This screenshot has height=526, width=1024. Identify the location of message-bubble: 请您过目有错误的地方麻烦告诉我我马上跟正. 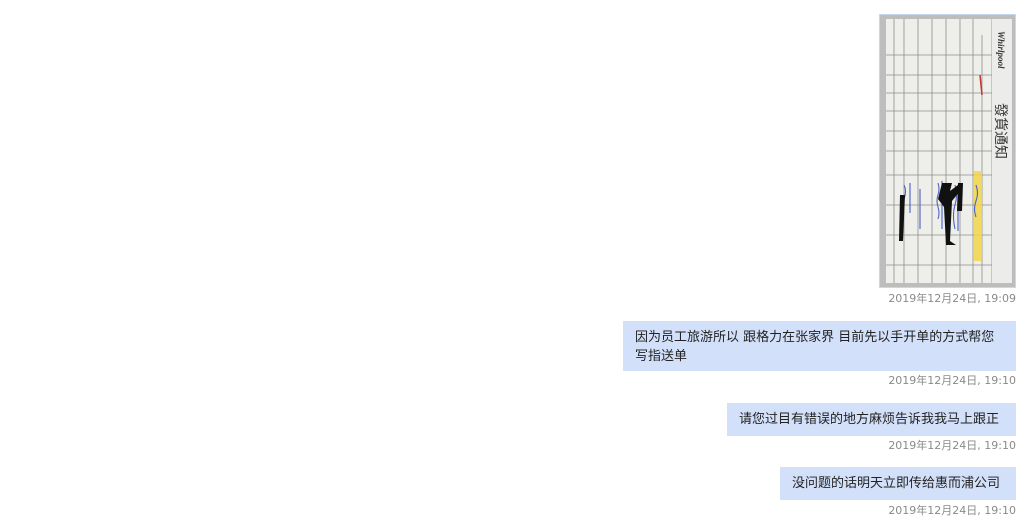
(871, 419).